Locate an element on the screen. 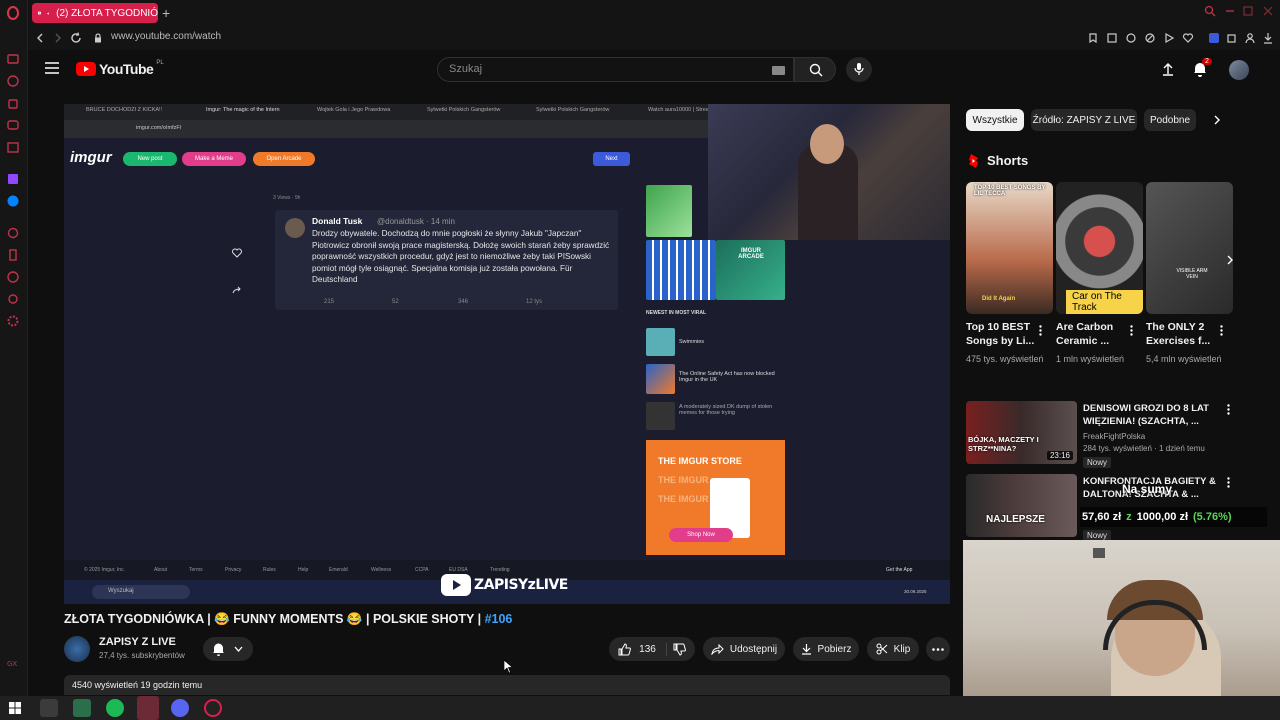  taskbar-files-icon is located at coordinates (82, 708).